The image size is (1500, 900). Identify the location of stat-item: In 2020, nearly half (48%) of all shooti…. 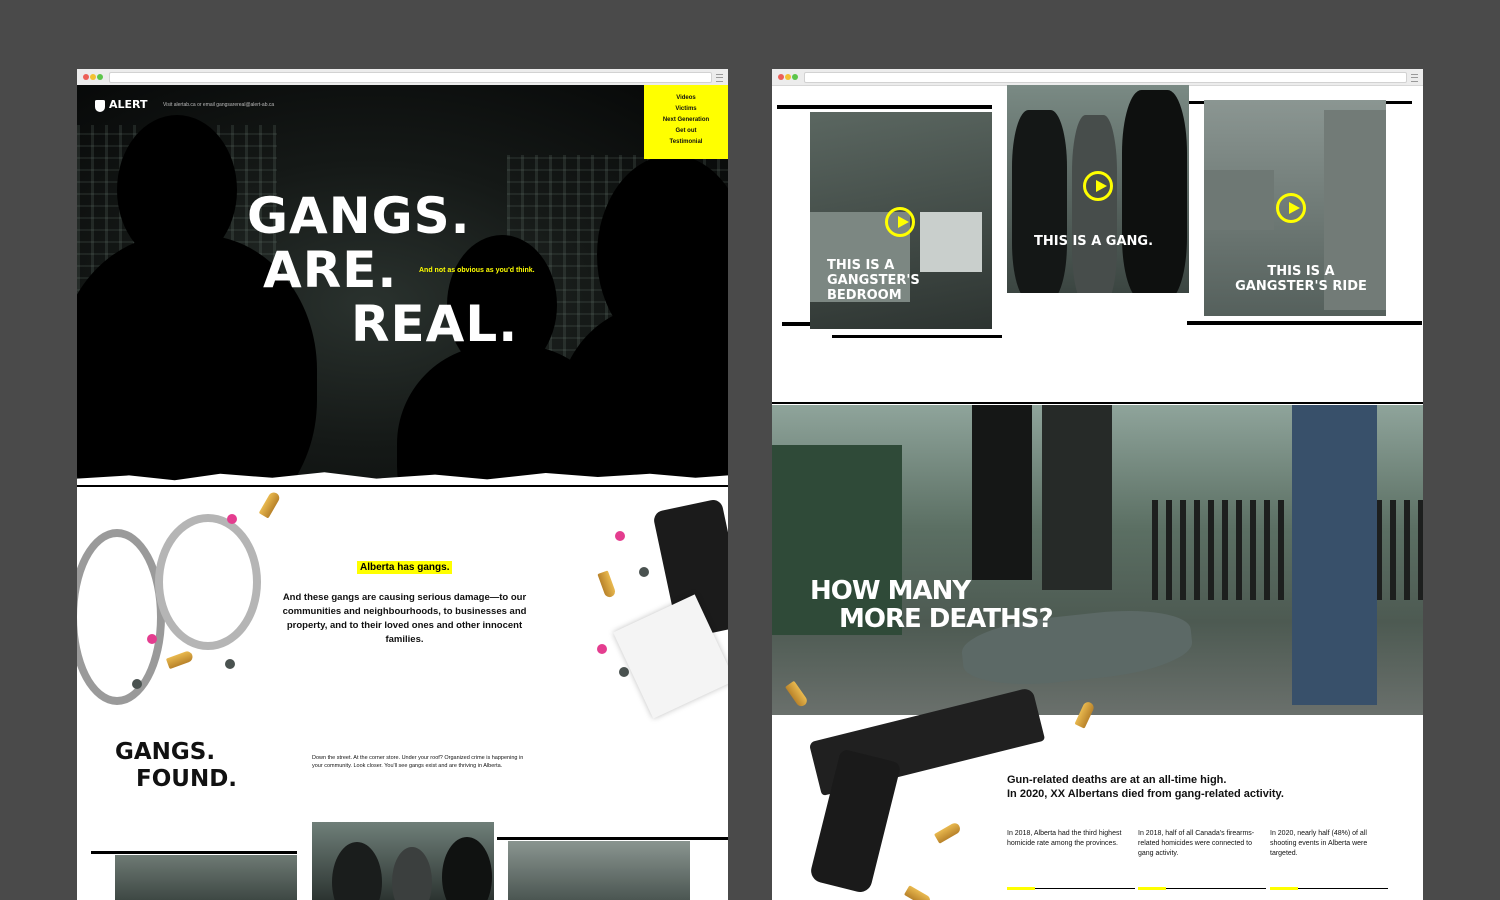
(1319, 843).